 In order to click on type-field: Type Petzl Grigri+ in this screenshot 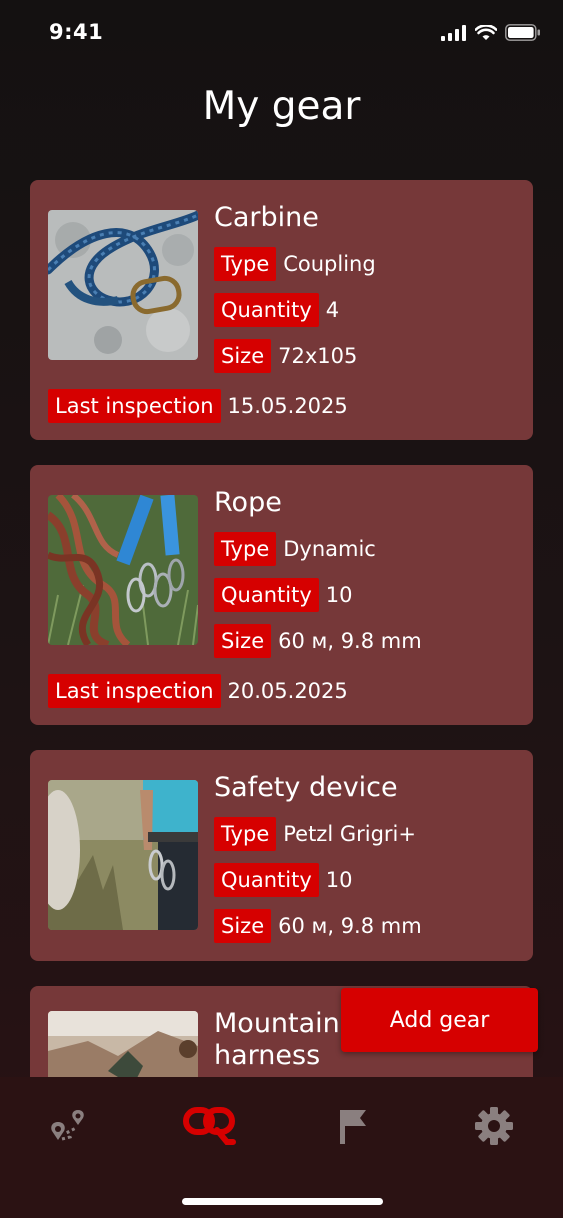, I will do `click(315, 834)`.